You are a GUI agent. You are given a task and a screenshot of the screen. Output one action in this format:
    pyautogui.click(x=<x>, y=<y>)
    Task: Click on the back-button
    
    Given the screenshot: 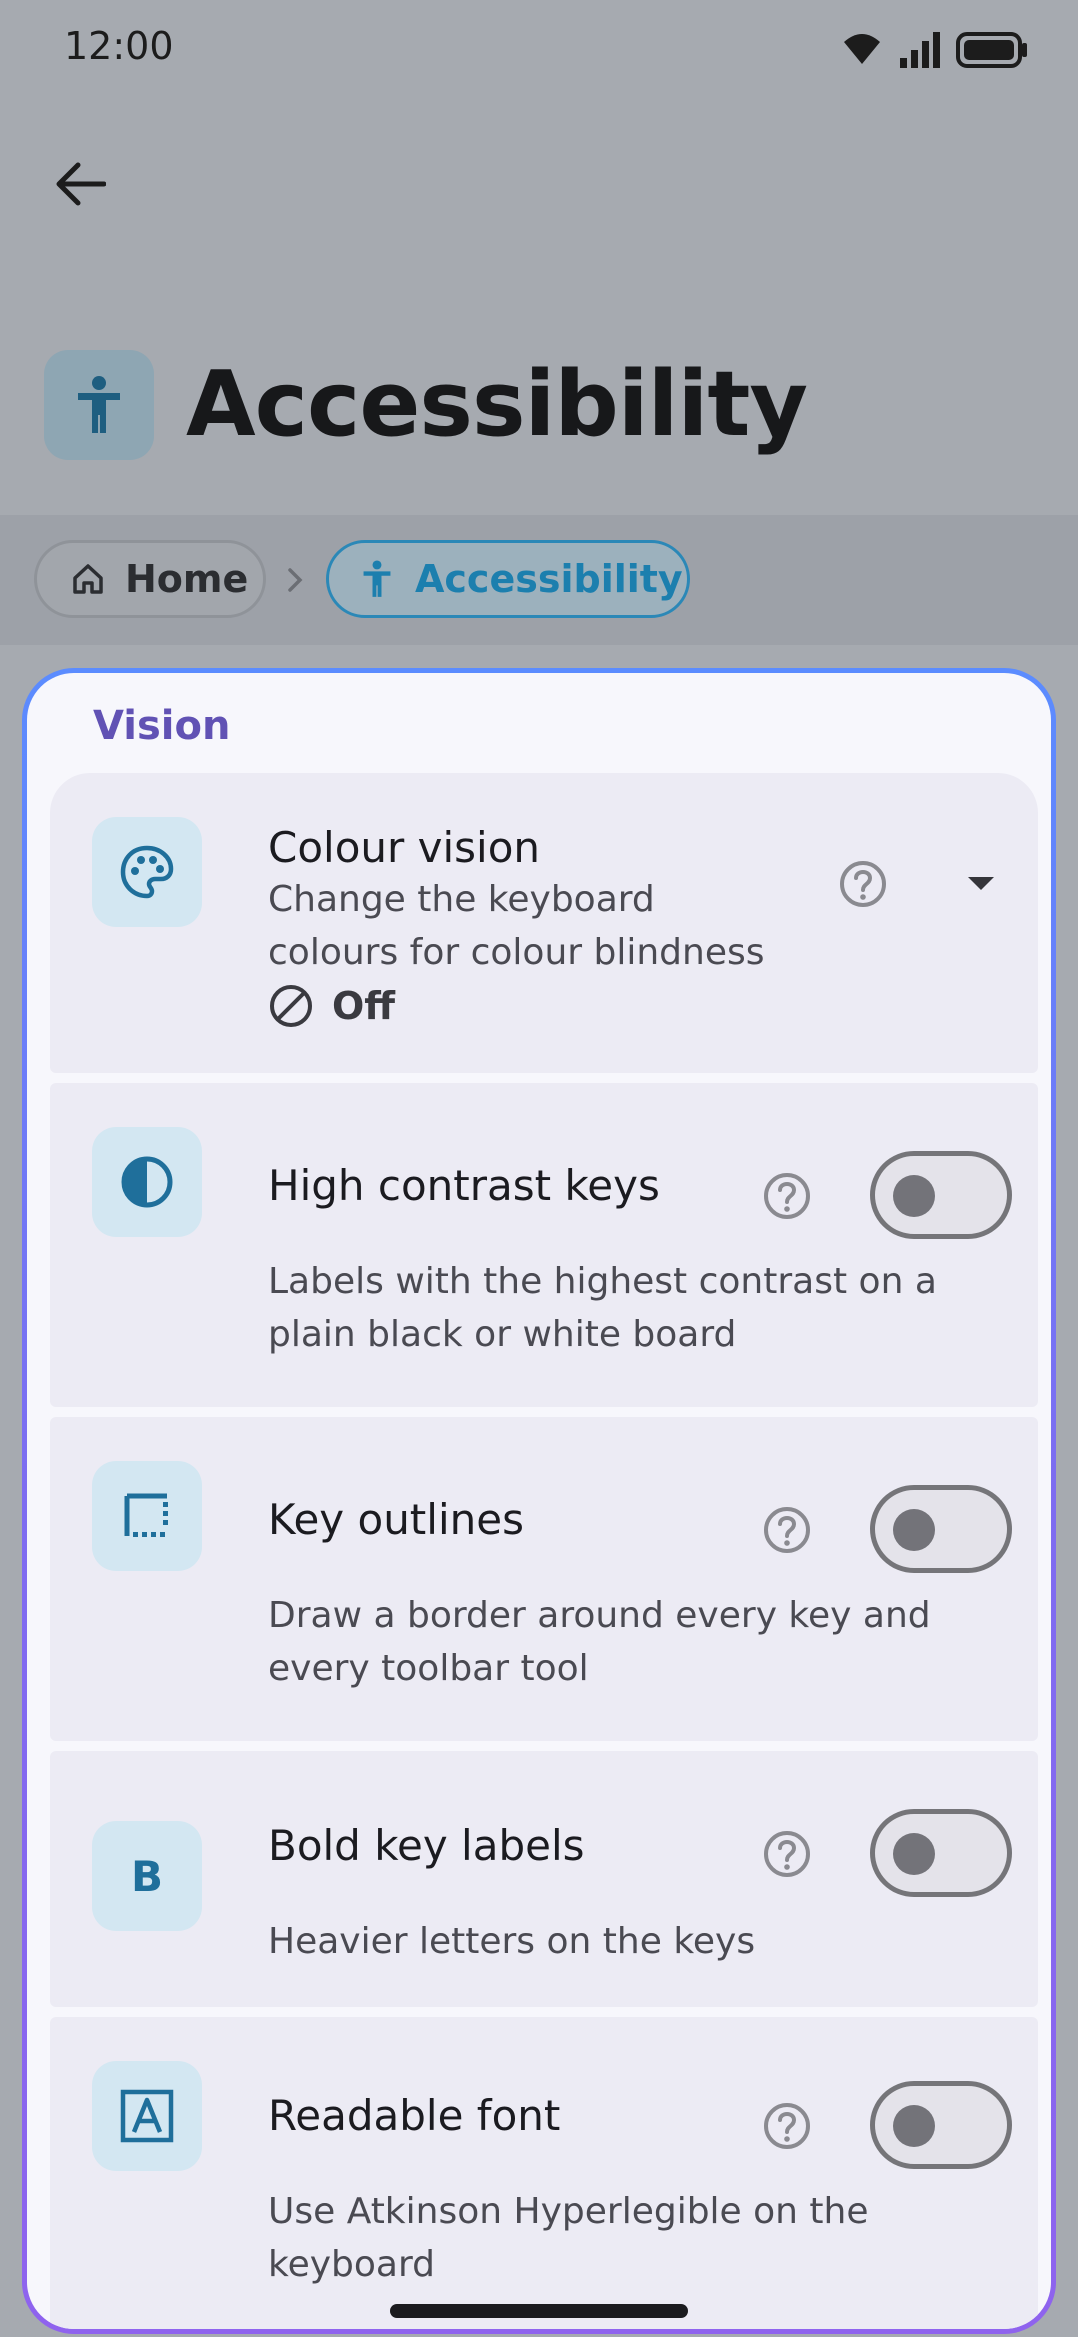 What is the action you would take?
    pyautogui.click(x=80, y=184)
    